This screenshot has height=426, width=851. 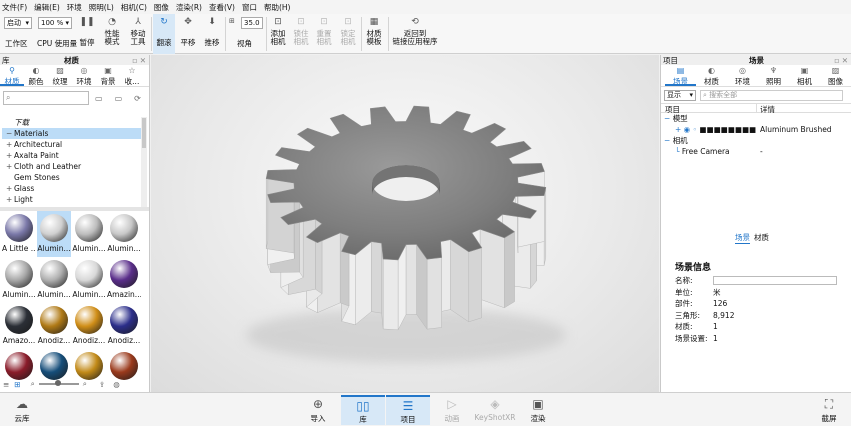 I want to click on performance-mode-button: ◔ 性能 模式, so click(x=112, y=34).